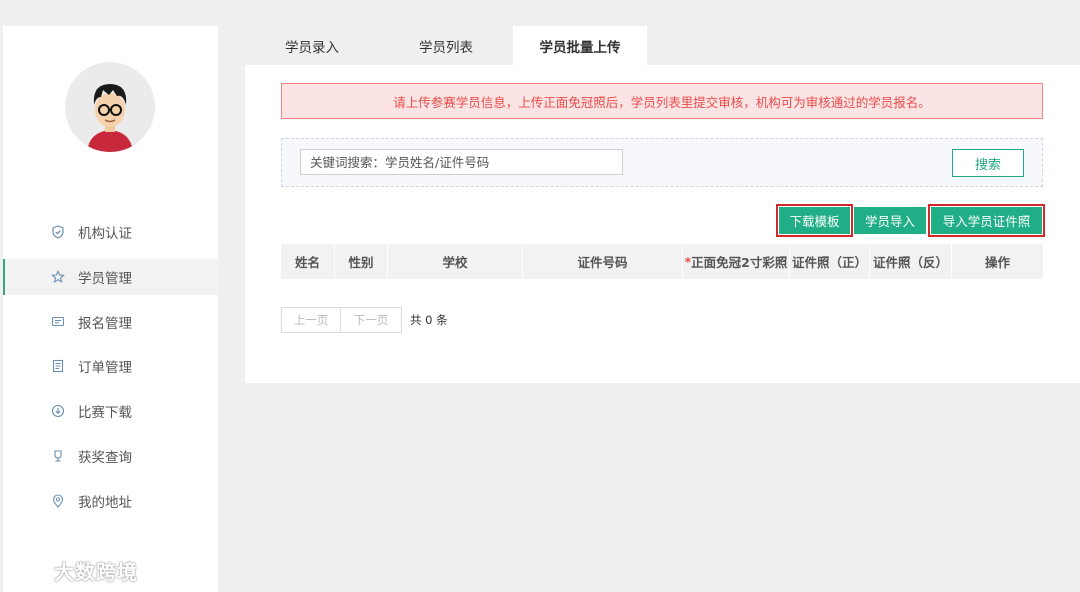 The height and width of the screenshot is (592, 1080). Describe the element at coordinates (814, 220) in the screenshot. I see `download-template-button: 下载模板` at that location.